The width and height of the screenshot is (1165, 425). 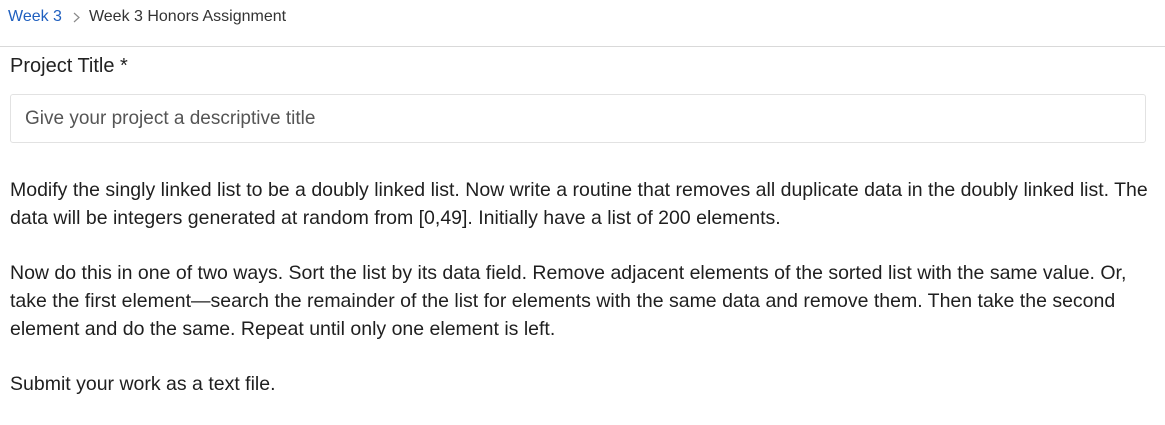 What do you see at coordinates (69, 66) in the screenshot?
I see `project-title-label: Project Title *` at bounding box center [69, 66].